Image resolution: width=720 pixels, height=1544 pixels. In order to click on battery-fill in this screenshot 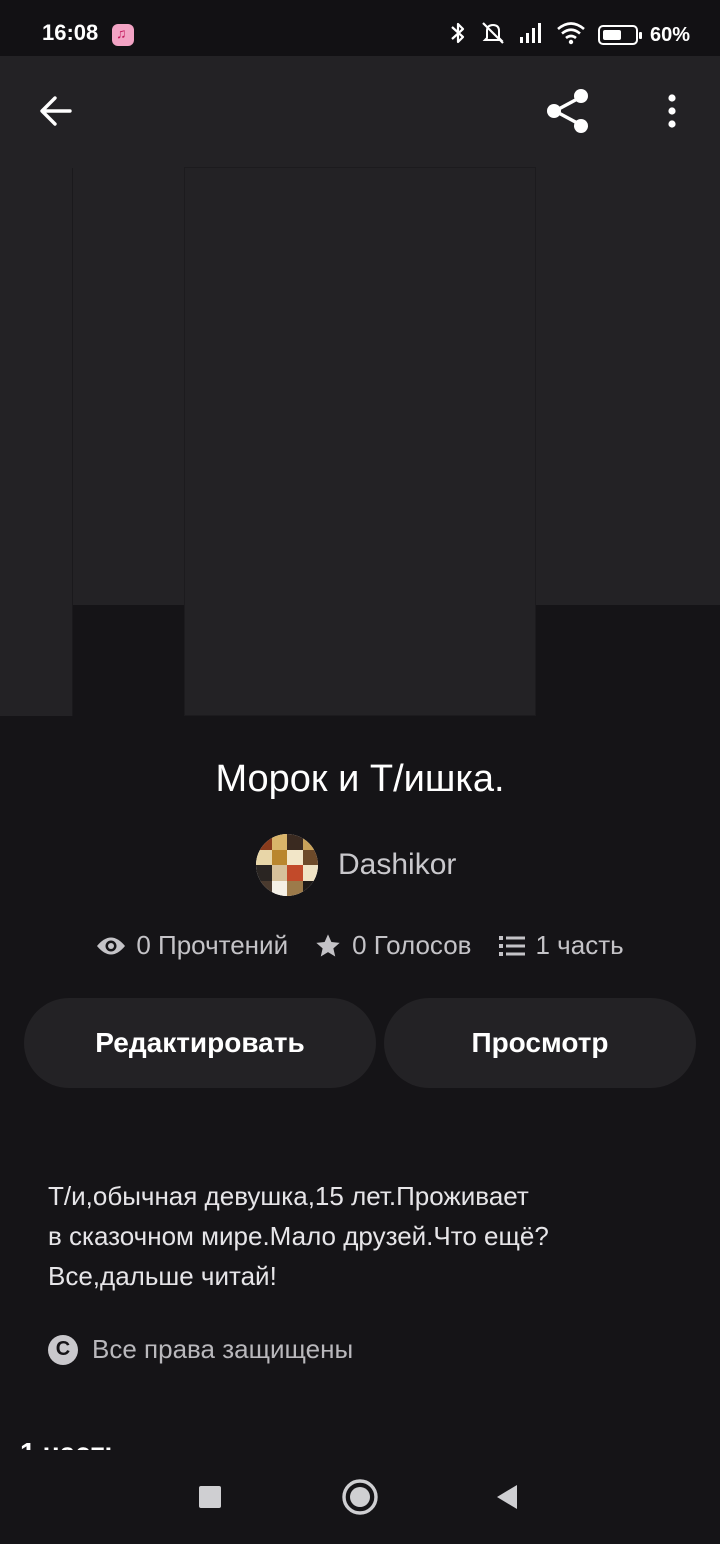, I will do `click(611, 35)`.